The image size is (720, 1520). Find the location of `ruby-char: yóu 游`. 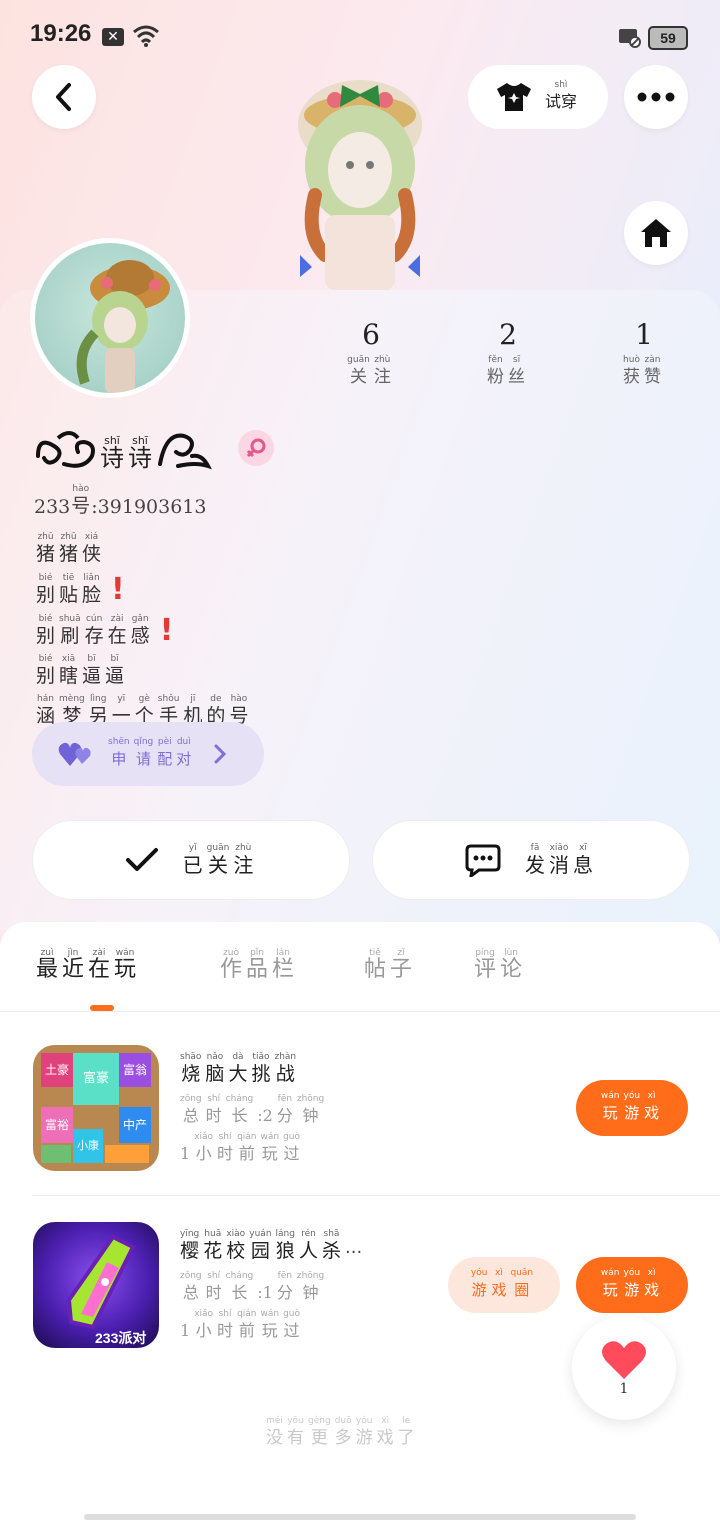

ruby-char: yóu 游 is located at coordinates (632, 1283).